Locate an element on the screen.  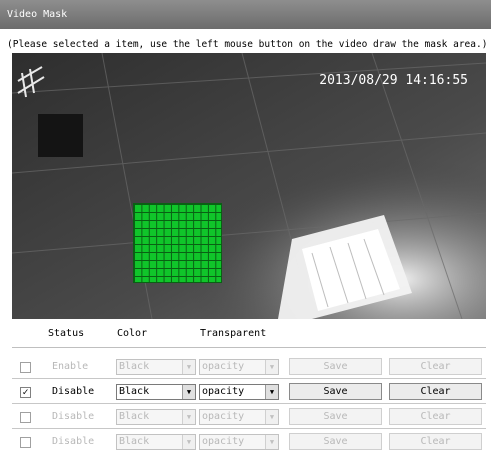
header-status: Status is located at coordinates (66, 333).